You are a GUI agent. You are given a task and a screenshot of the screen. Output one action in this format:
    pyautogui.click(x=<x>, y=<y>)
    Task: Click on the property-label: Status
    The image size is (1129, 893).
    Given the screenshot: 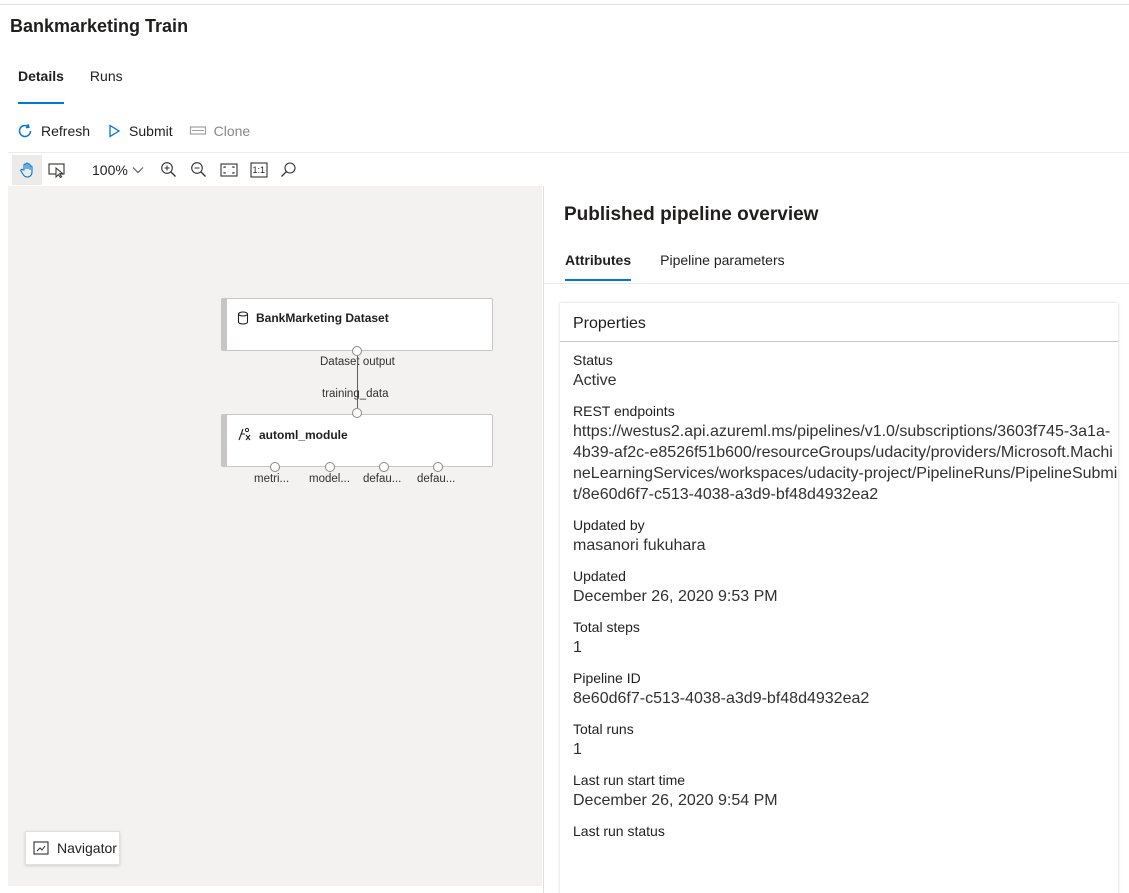 What is the action you would take?
    pyautogui.click(x=593, y=360)
    